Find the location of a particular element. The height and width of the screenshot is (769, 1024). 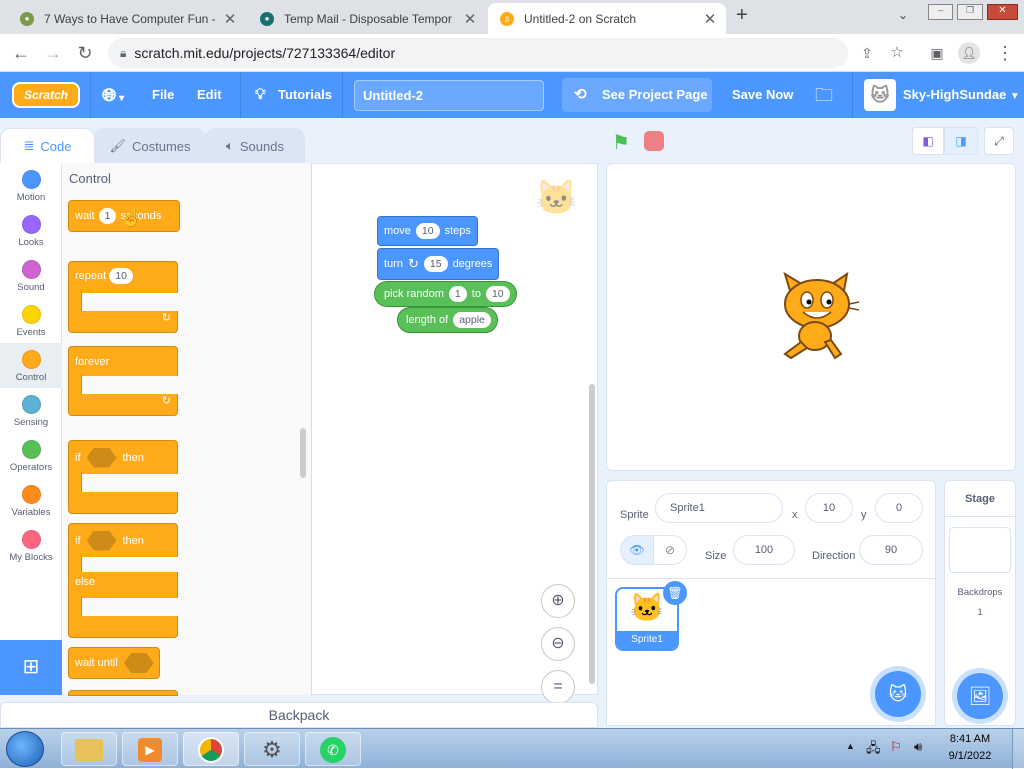

category-my-blocks: My Blocks is located at coordinates (31, 545).